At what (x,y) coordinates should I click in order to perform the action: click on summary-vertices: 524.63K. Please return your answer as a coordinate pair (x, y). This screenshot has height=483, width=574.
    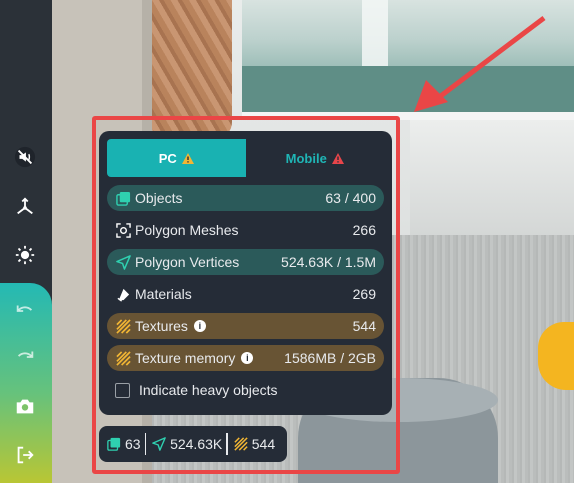
    Looking at the image, I should click on (196, 444).